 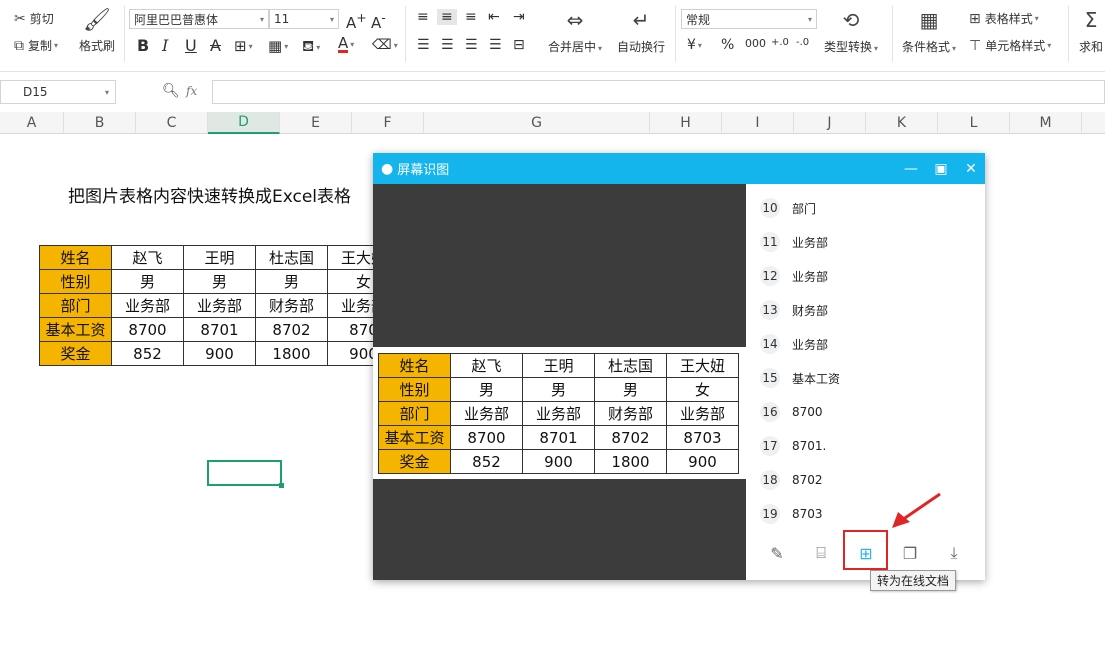 What do you see at coordinates (75, 305) in the screenshot?
I see `table-cell: 部门` at bounding box center [75, 305].